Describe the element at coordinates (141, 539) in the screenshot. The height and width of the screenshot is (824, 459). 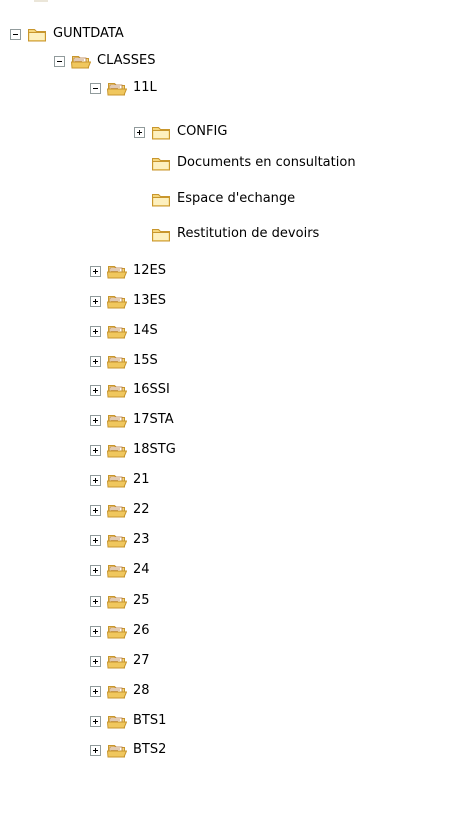
I see `node-label: 23` at that location.